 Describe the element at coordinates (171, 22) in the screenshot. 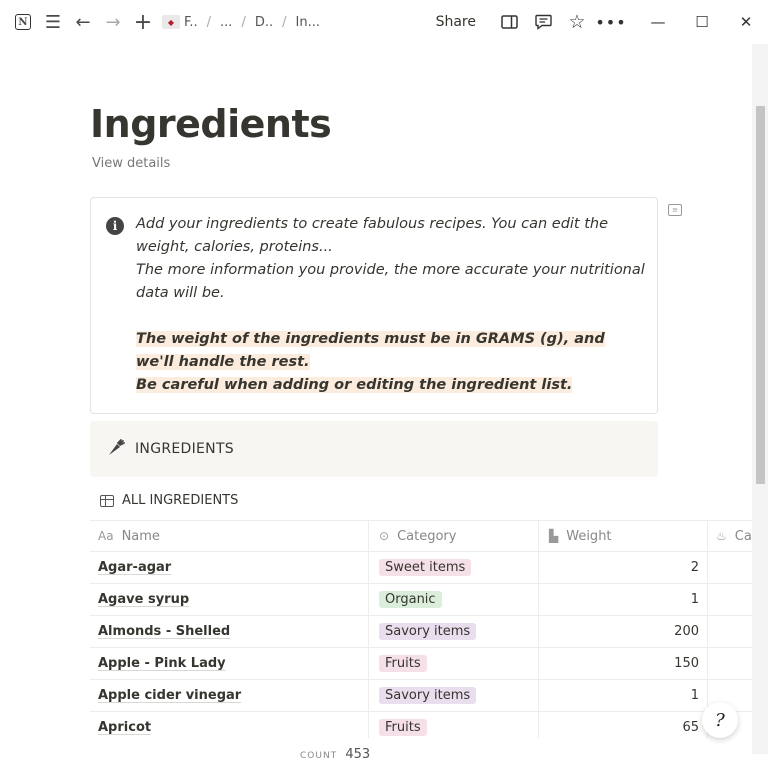

I see `workspace-flag-icon: ◆` at that location.